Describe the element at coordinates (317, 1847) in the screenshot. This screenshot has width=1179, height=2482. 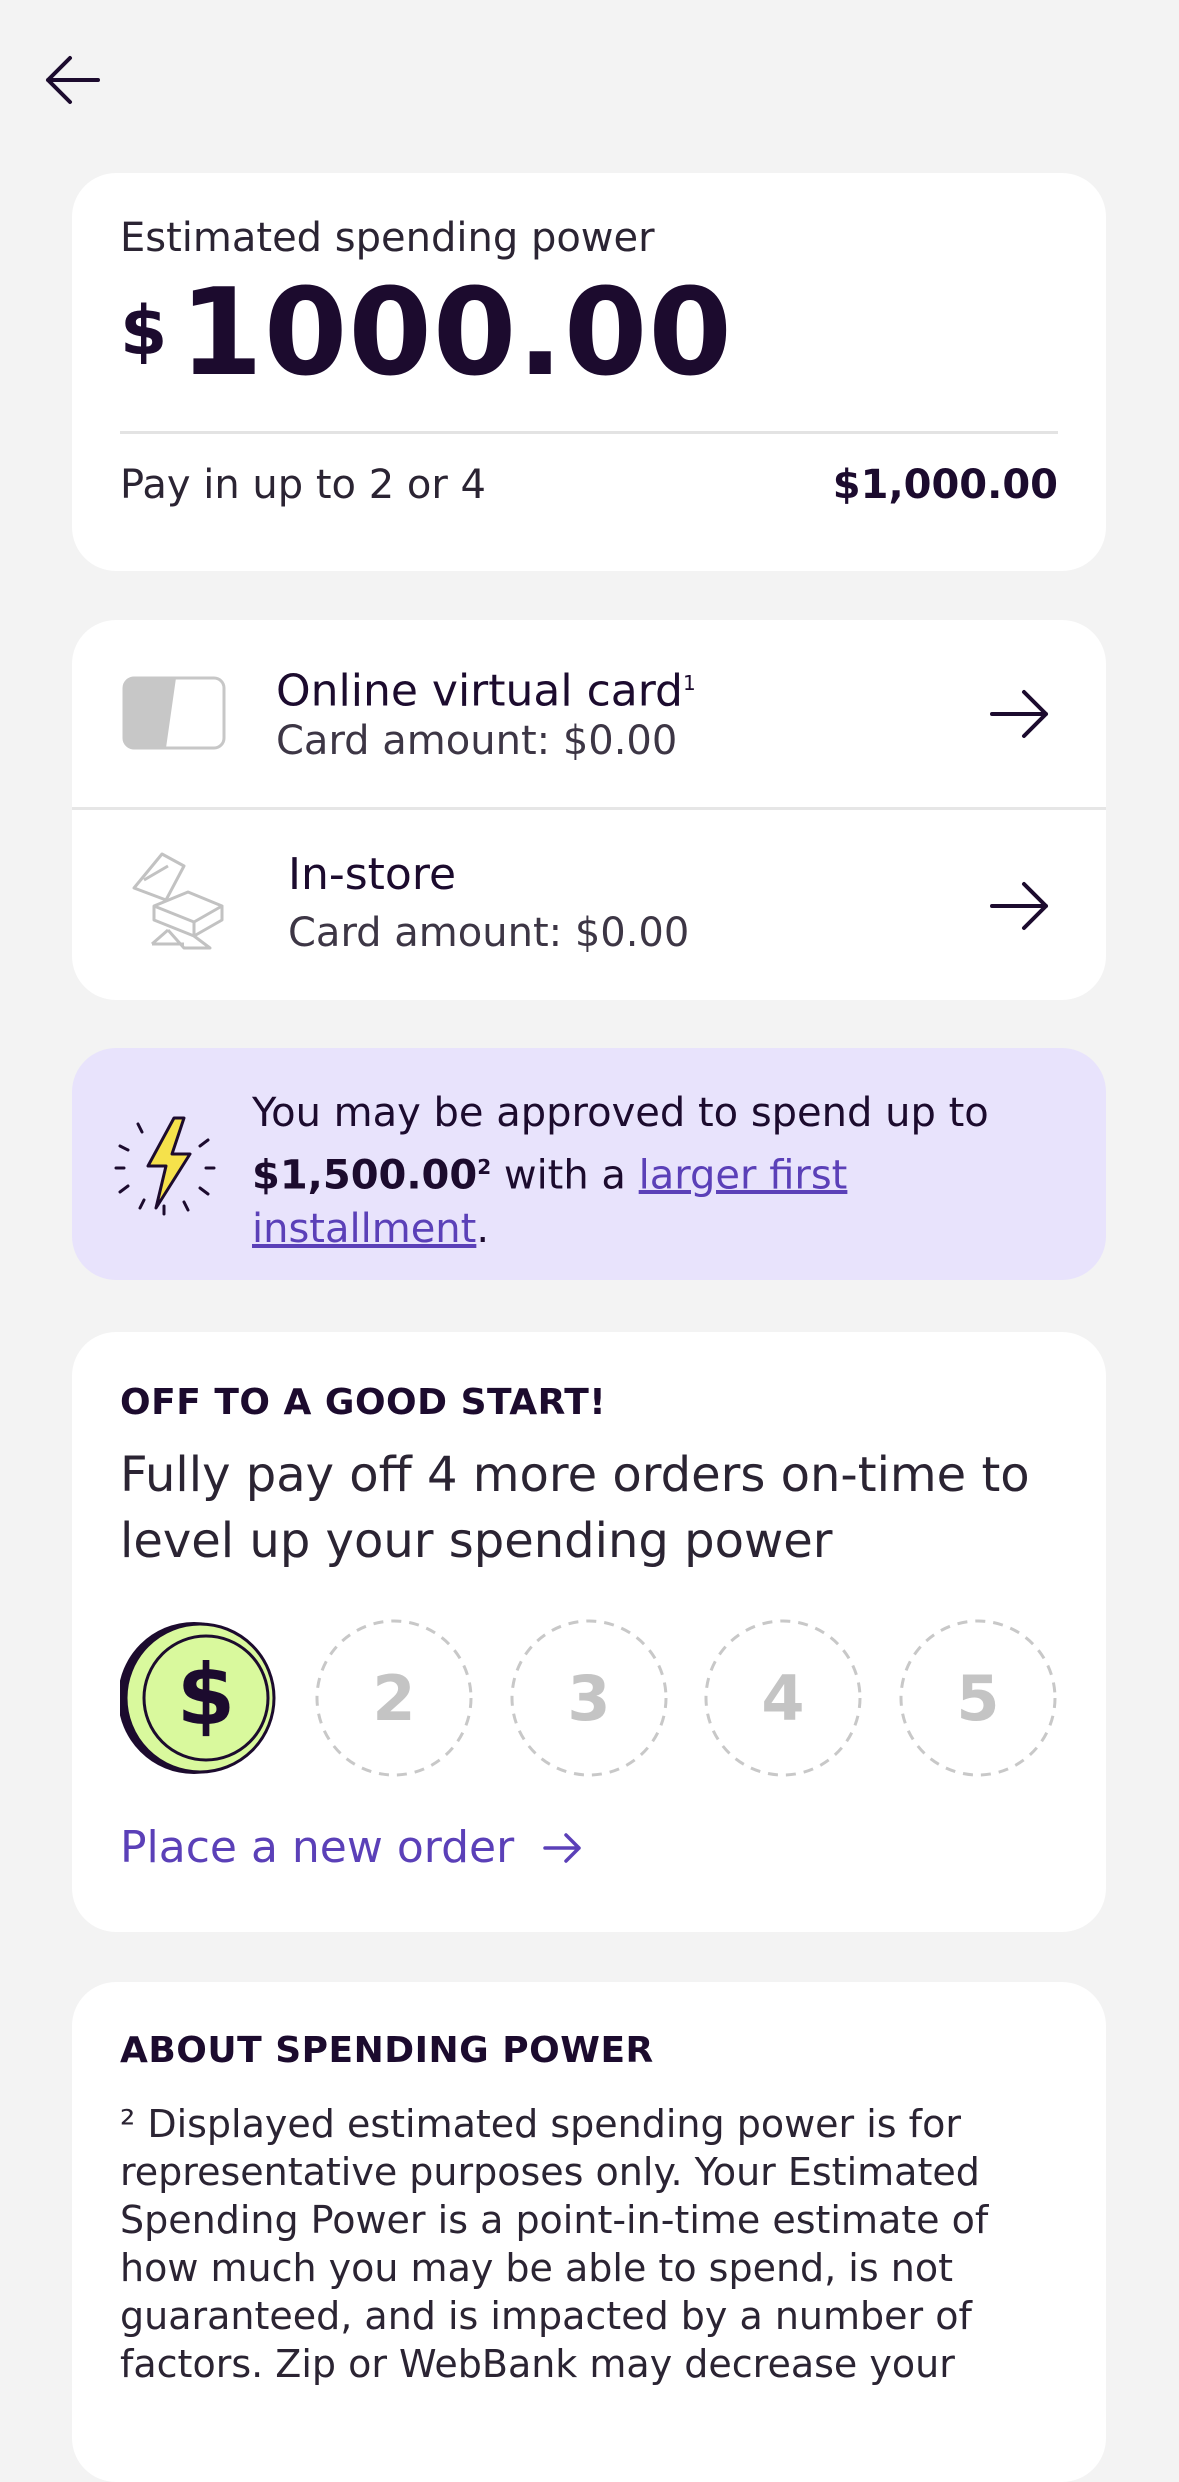
I see `place-new-order-label: Place a new order` at that location.